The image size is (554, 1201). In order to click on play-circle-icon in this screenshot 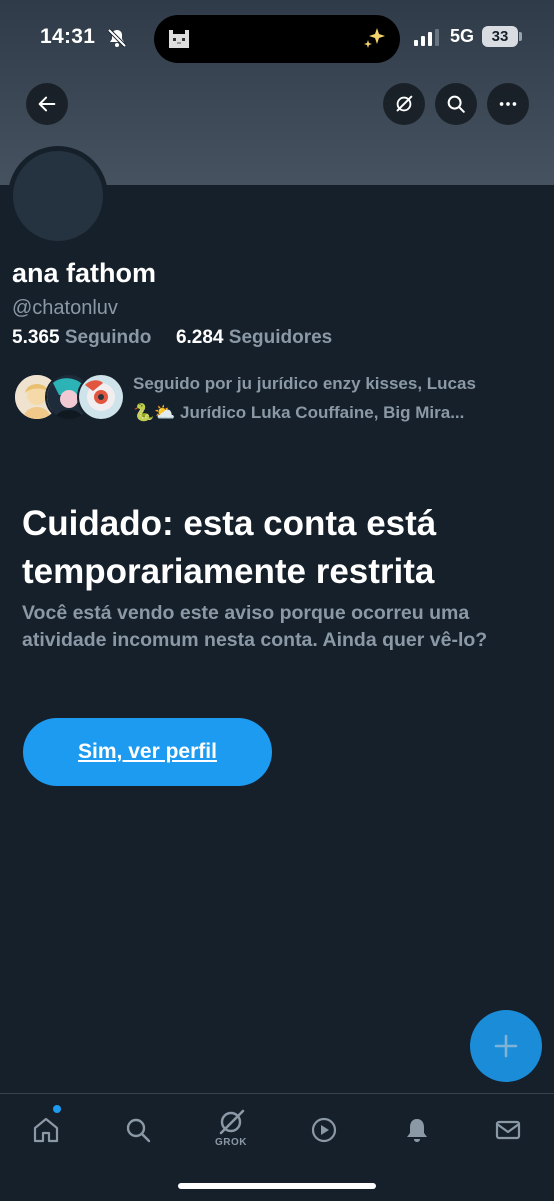, I will do `click(324, 1130)`.